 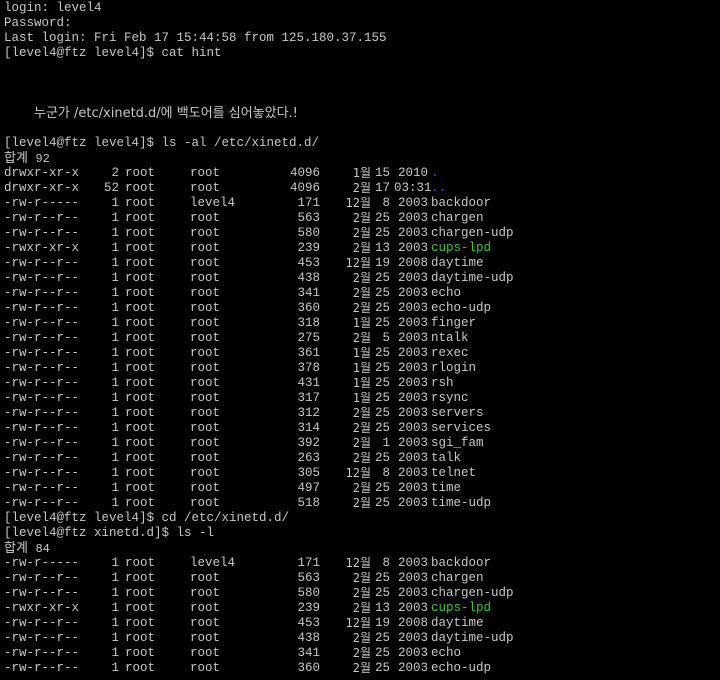 I want to click on mod-year-time: 2008, so click(x=412, y=263).